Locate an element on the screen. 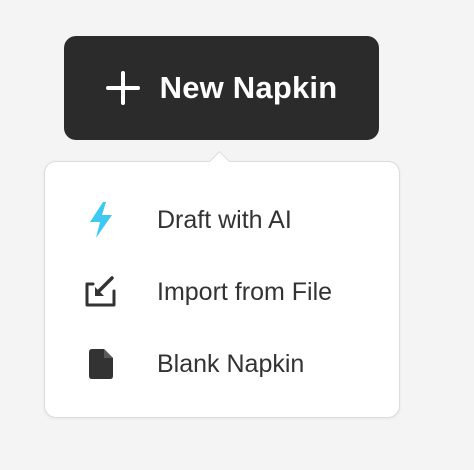 This screenshot has width=474, height=470. menu-item-label: Import from File is located at coordinates (245, 291).